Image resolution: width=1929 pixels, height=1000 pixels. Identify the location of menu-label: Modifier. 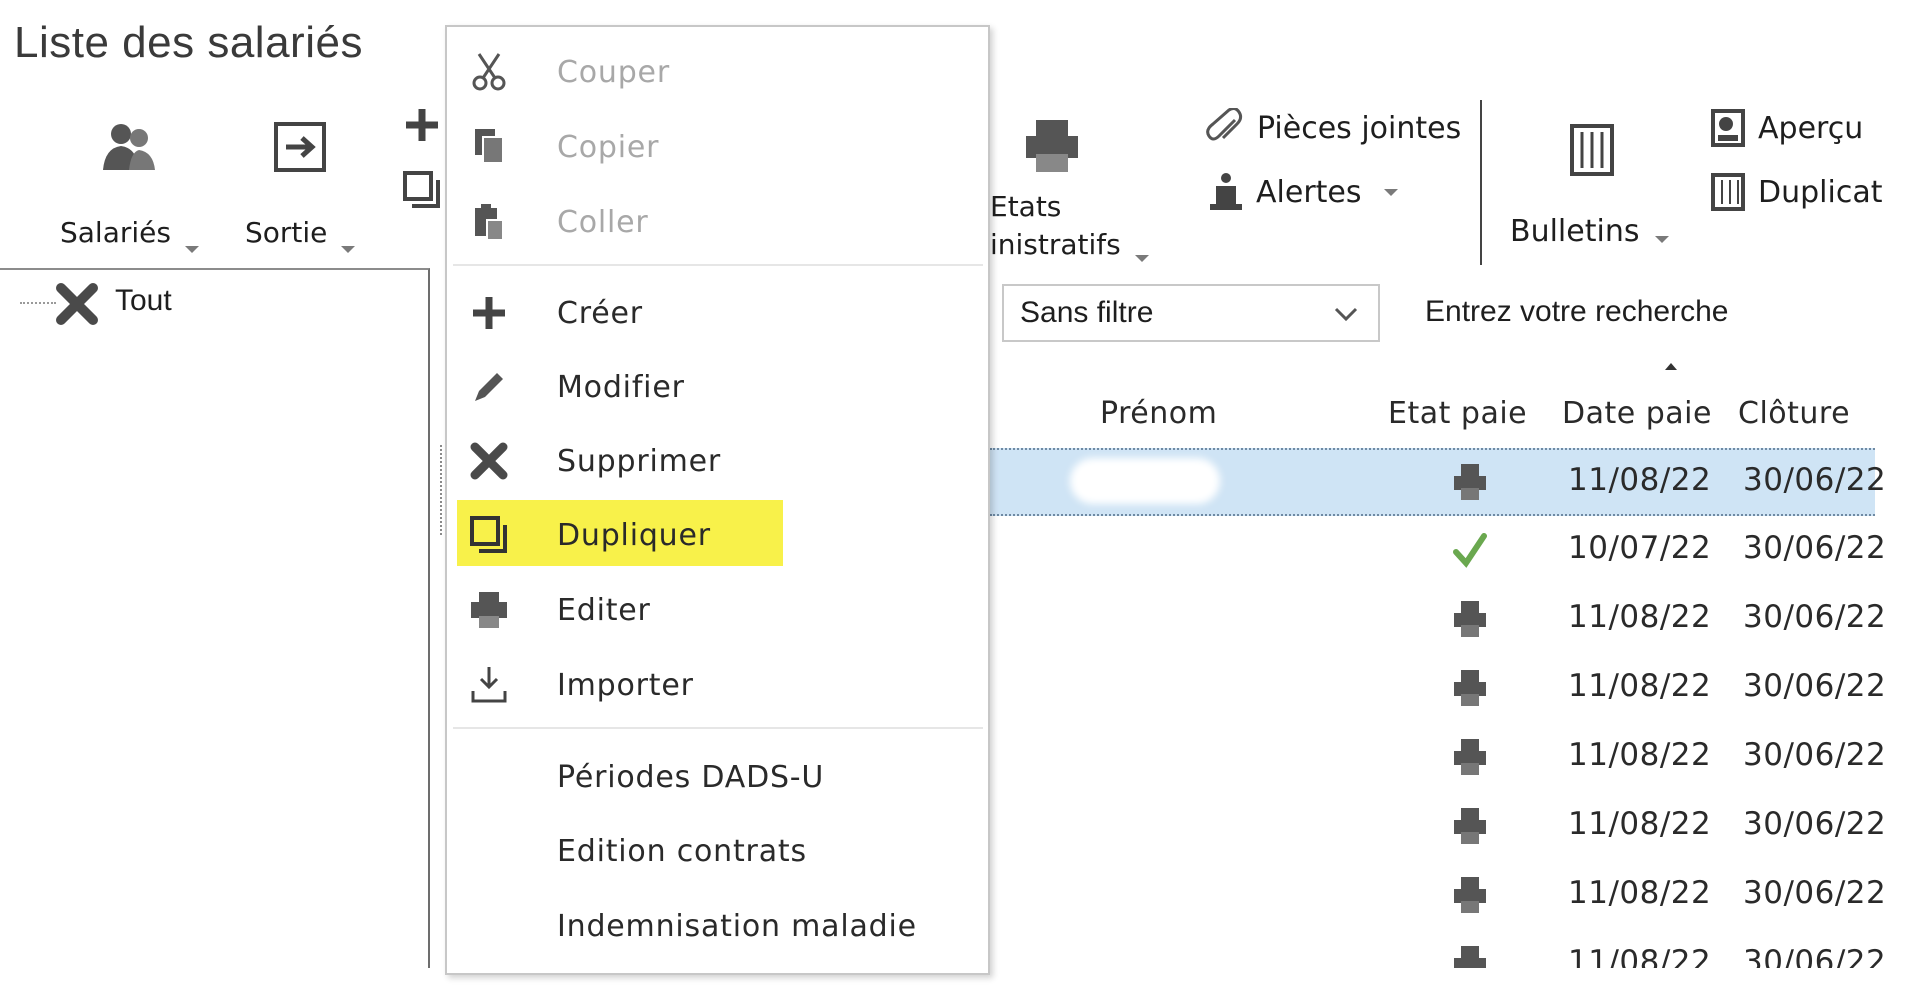
(621, 387).